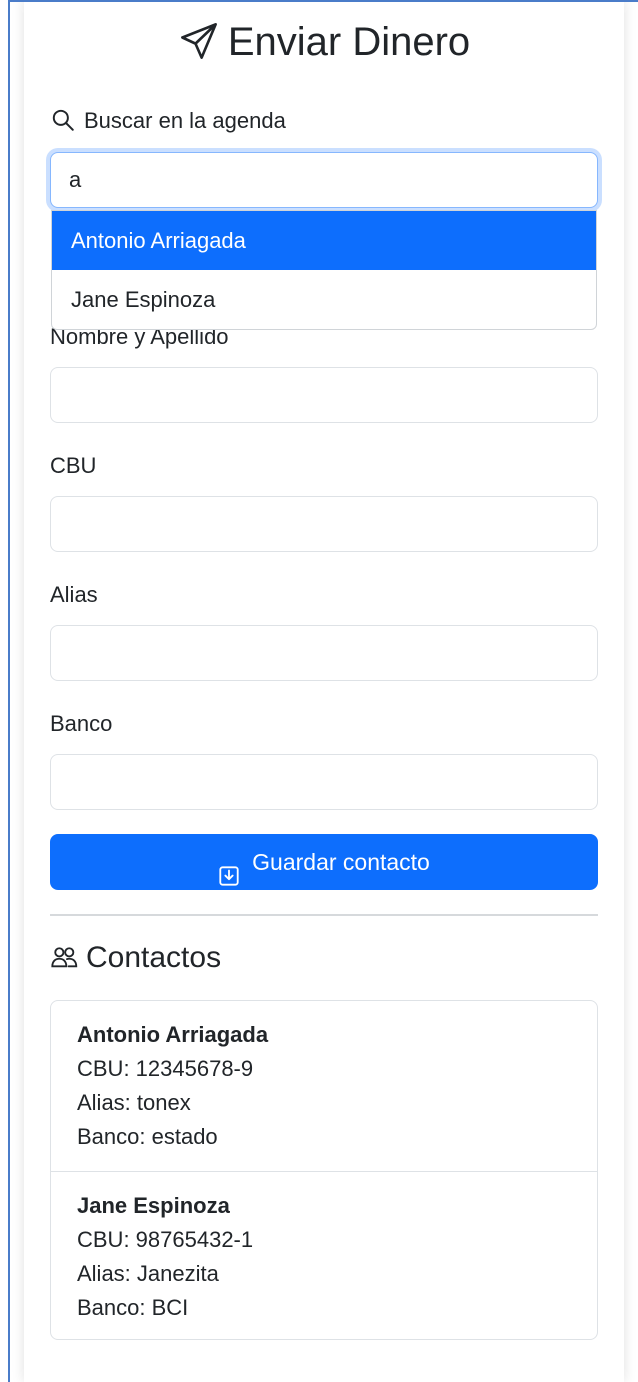  What do you see at coordinates (324, 653) in the screenshot?
I see `alias-field` at bounding box center [324, 653].